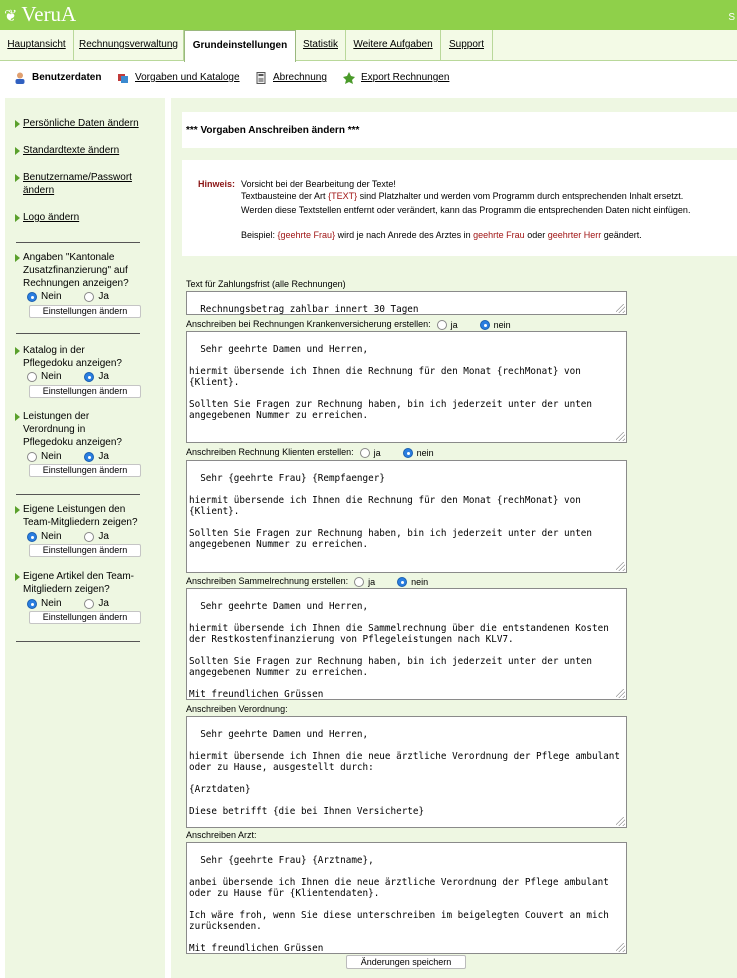 Image resolution: width=737 pixels, height=978 pixels. What do you see at coordinates (217, 184) in the screenshot?
I see `hint-label: Hinweis:` at bounding box center [217, 184].